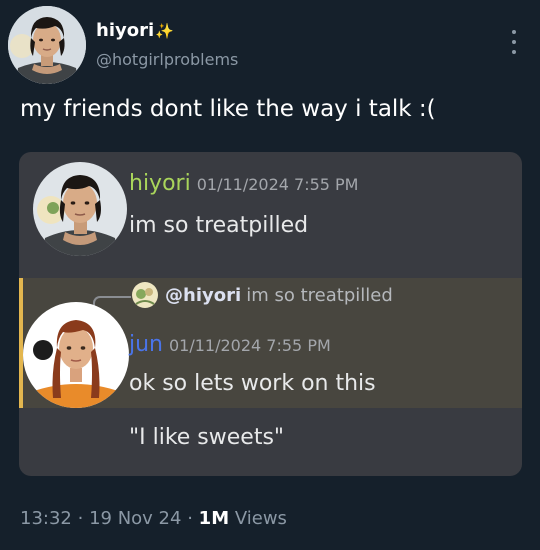  I want to click on tweet-text: my friends dont like the way i talk :(, so click(228, 109).